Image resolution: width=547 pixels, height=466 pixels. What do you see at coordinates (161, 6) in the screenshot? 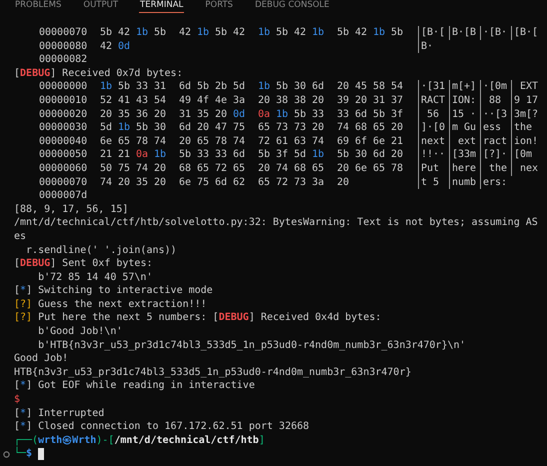
I see `panel-tab: TERMINAL` at bounding box center [161, 6].